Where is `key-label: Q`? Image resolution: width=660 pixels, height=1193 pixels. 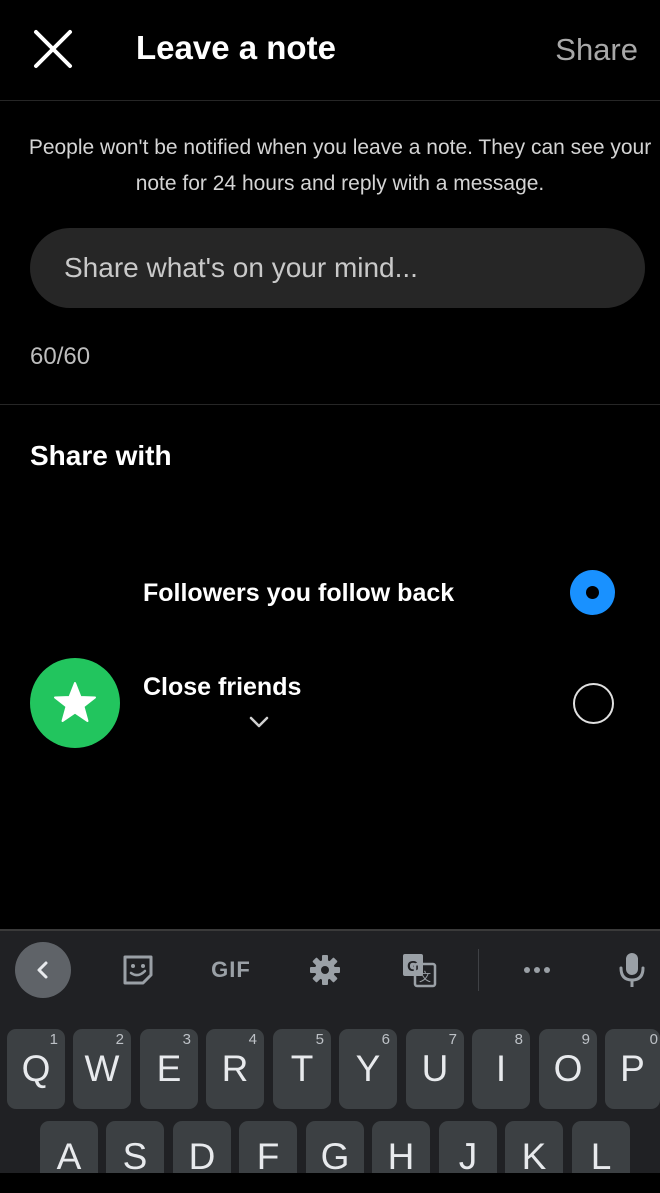
key-label: Q is located at coordinates (36, 1068).